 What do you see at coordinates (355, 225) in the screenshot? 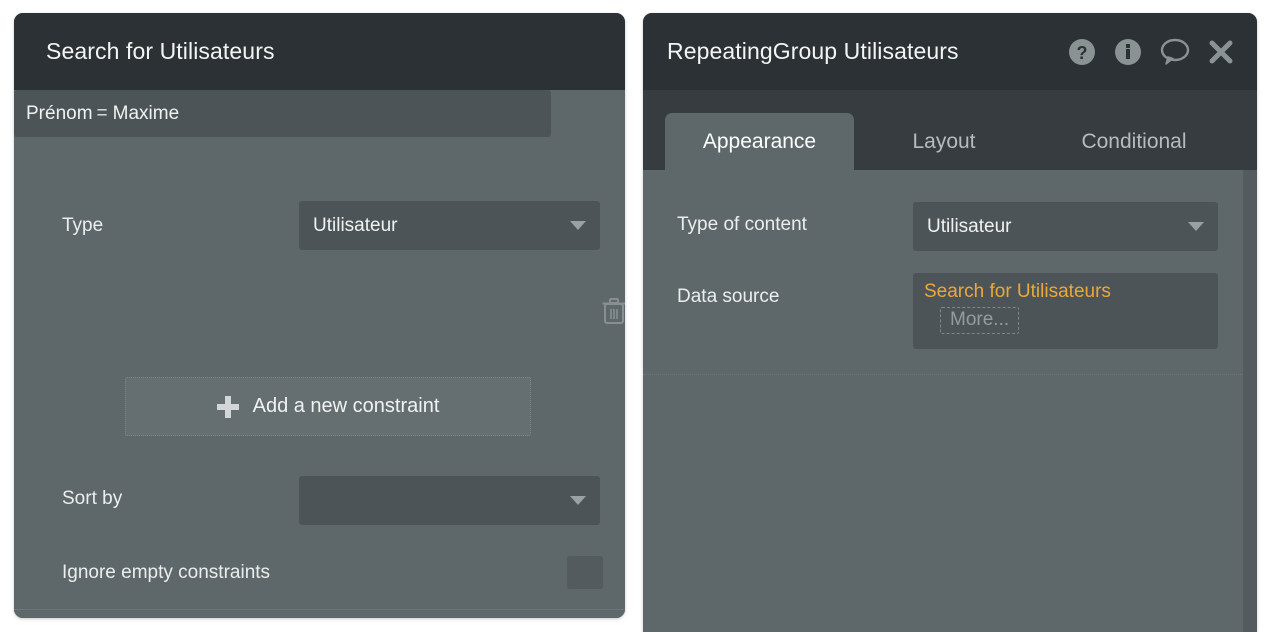
I see `type-dropdown-value: Utilisateur` at bounding box center [355, 225].